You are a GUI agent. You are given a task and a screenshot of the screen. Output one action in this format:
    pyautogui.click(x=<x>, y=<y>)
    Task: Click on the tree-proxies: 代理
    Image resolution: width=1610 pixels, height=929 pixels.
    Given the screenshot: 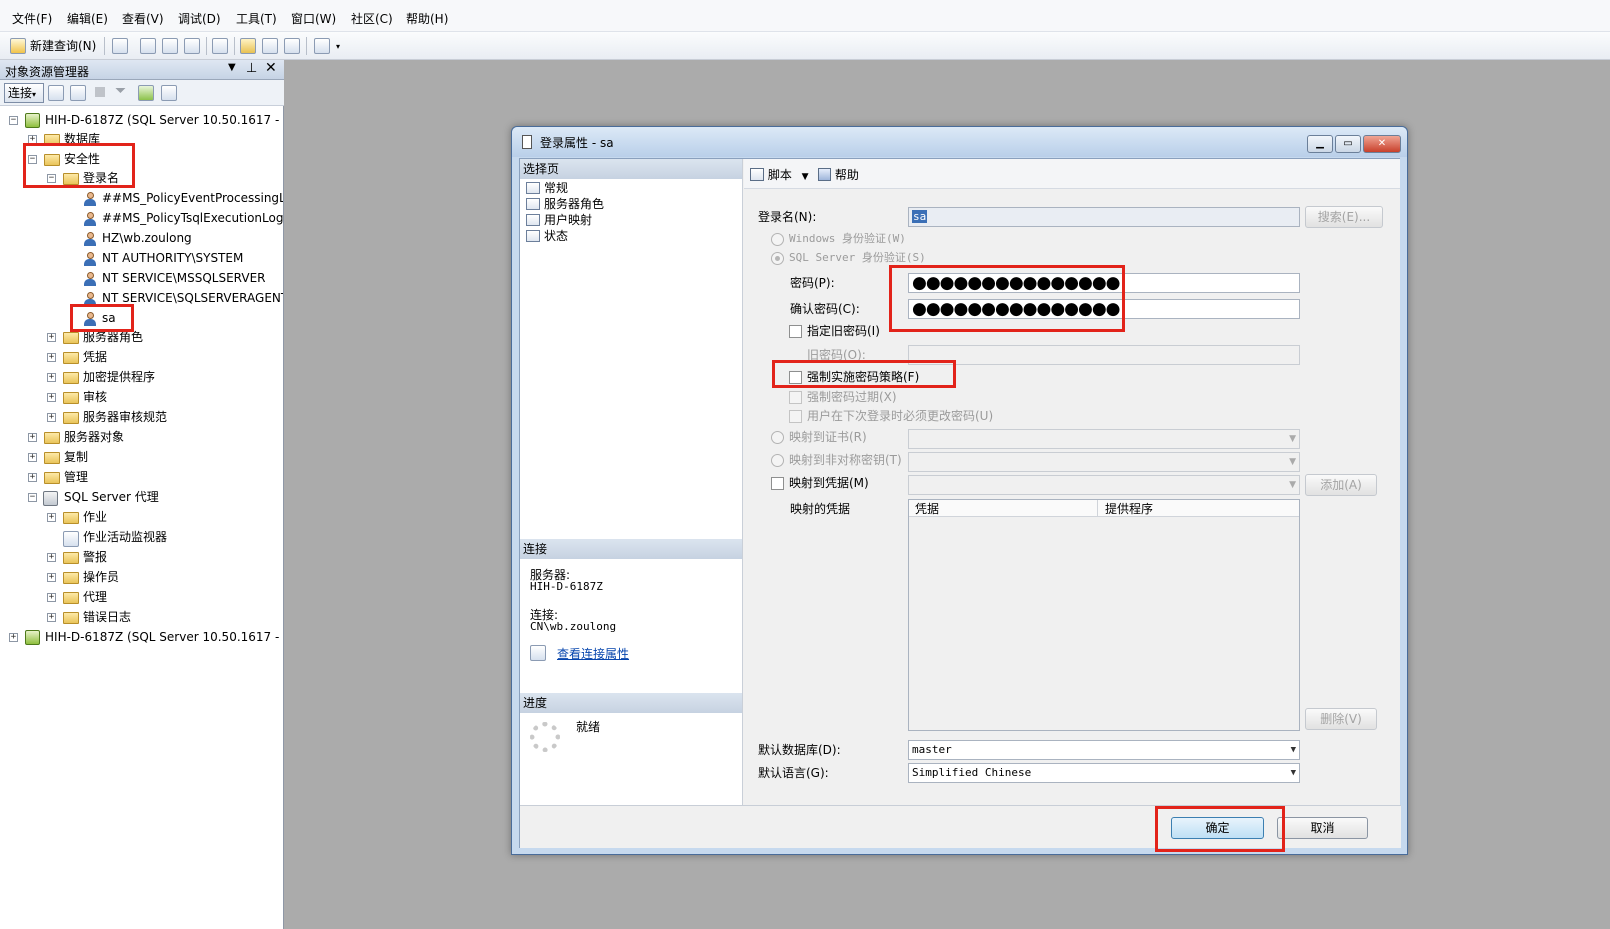 What is the action you would take?
    pyautogui.click(x=95, y=597)
    